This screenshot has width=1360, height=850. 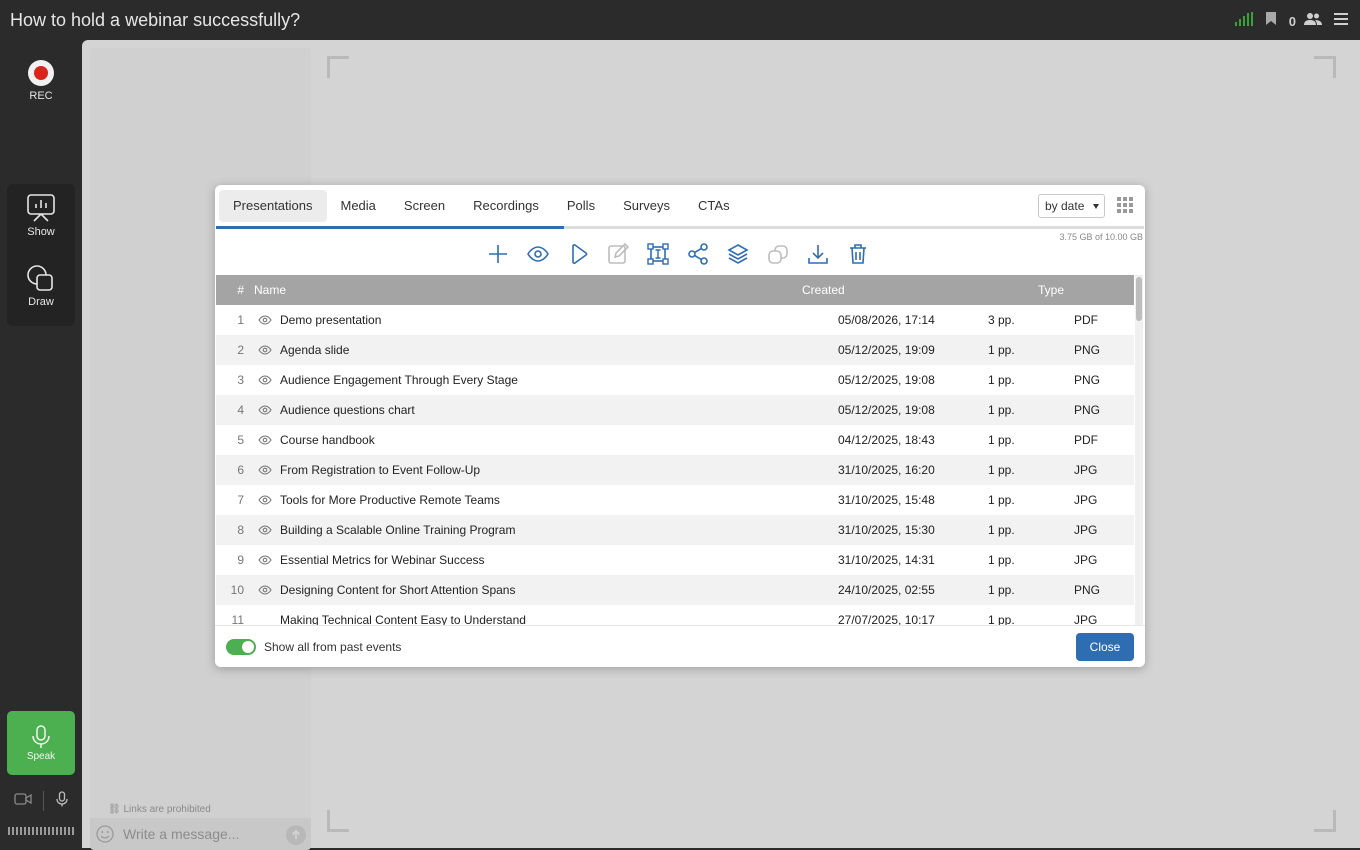 What do you see at coordinates (538, 254) in the screenshot?
I see `preview-icon` at bounding box center [538, 254].